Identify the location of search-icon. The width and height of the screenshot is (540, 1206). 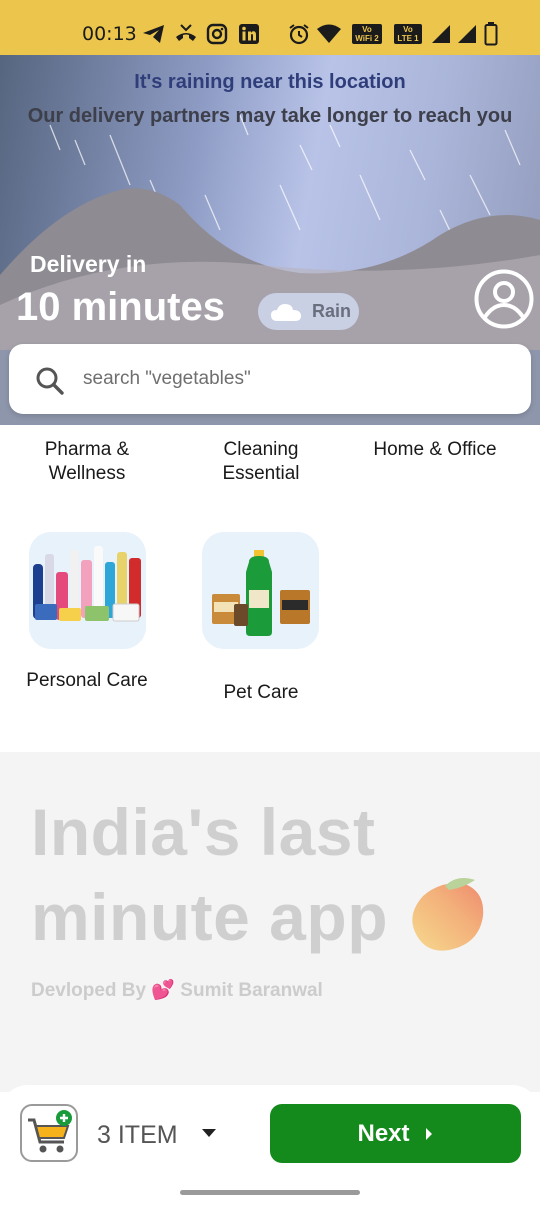
(50, 381).